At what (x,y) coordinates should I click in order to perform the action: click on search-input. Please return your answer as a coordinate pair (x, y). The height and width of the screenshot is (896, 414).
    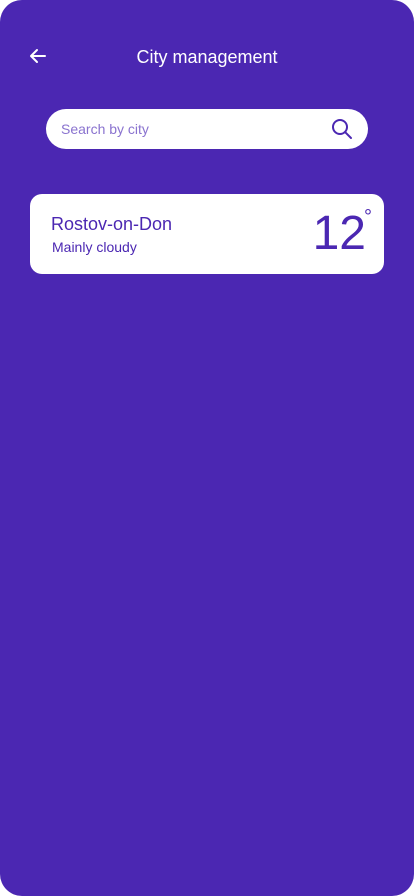
    Looking at the image, I should click on (186, 129).